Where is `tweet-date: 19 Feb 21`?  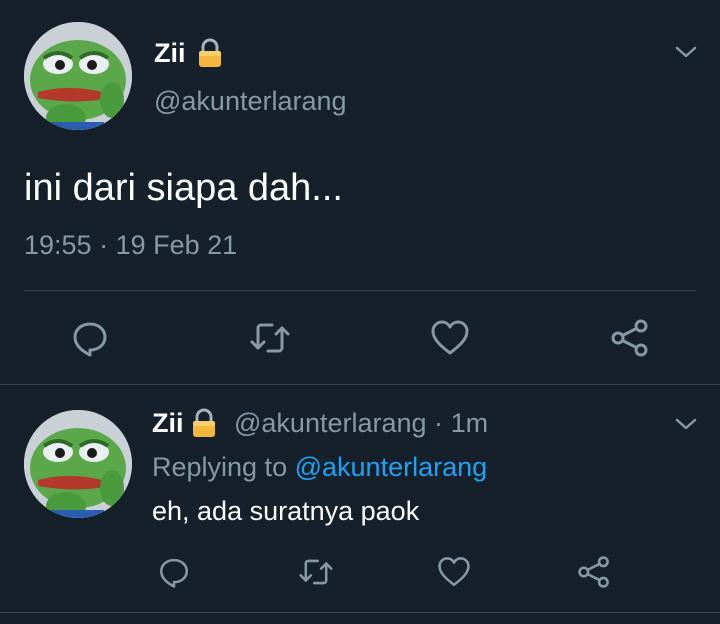
tweet-date: 19 Feb 21 is located at coordinates (176, 245).